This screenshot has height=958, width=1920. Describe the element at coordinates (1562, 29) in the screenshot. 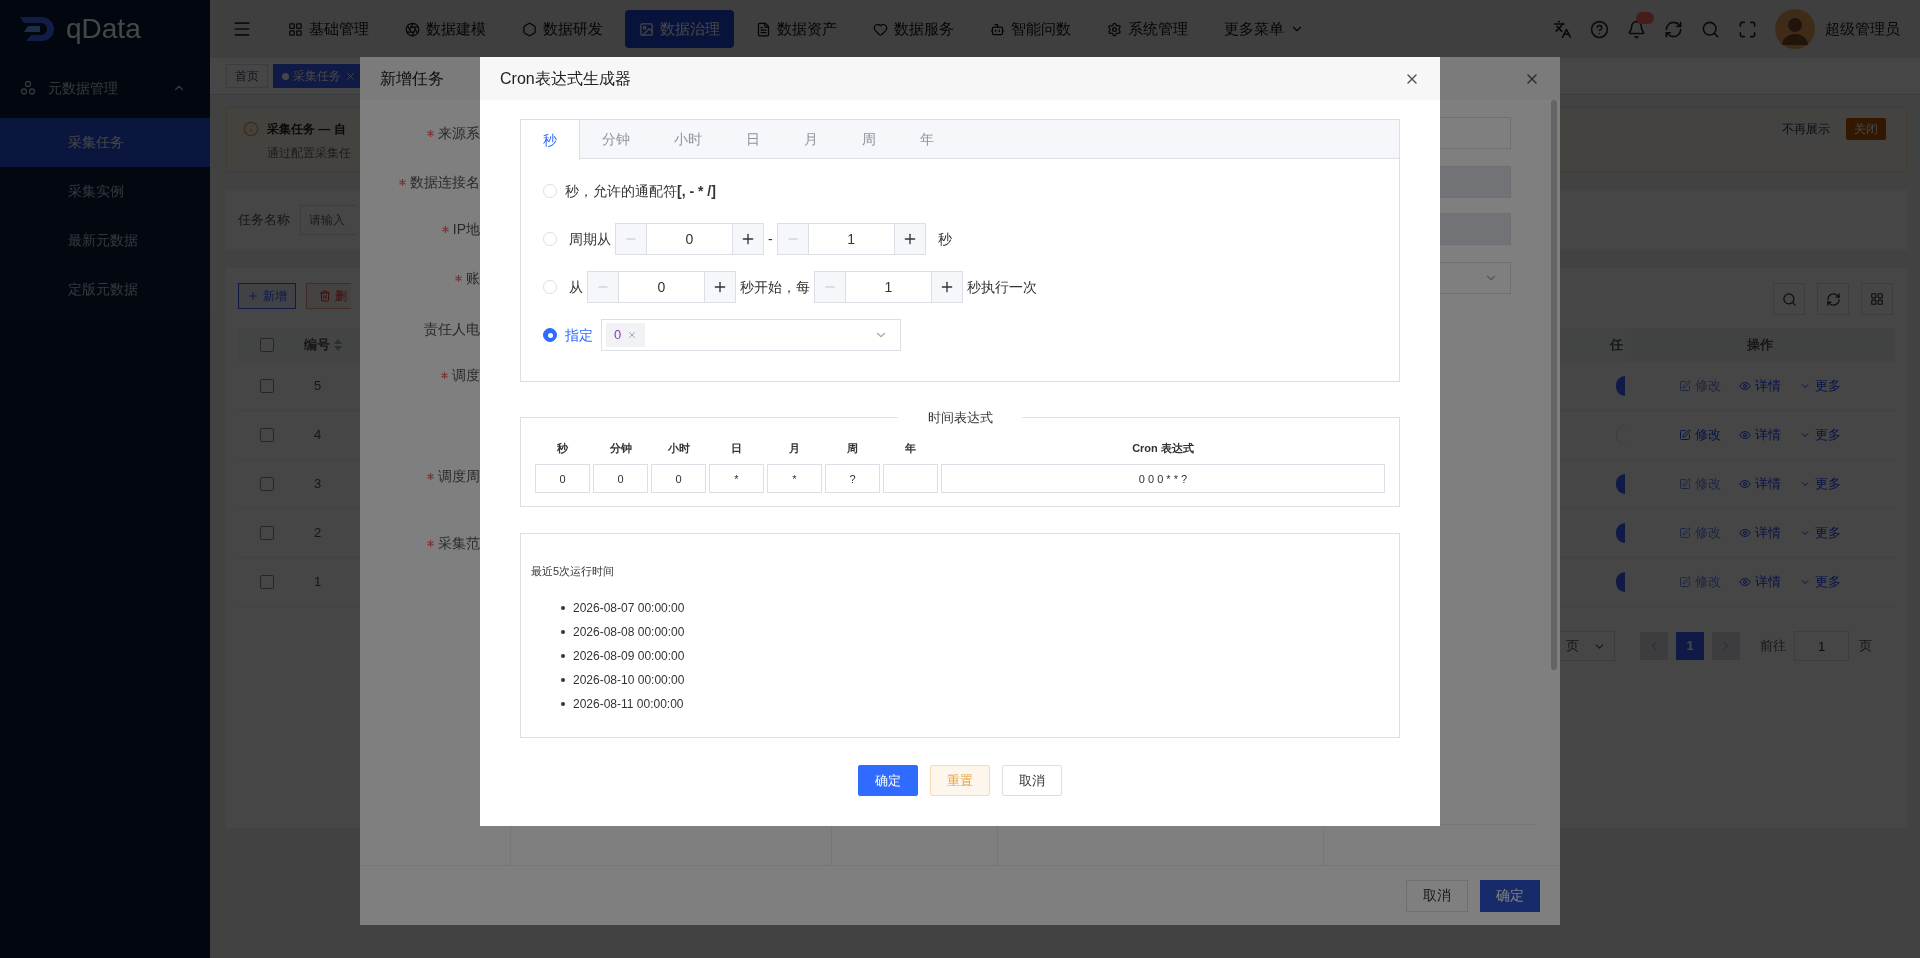

I see `translate-icon` at that location.